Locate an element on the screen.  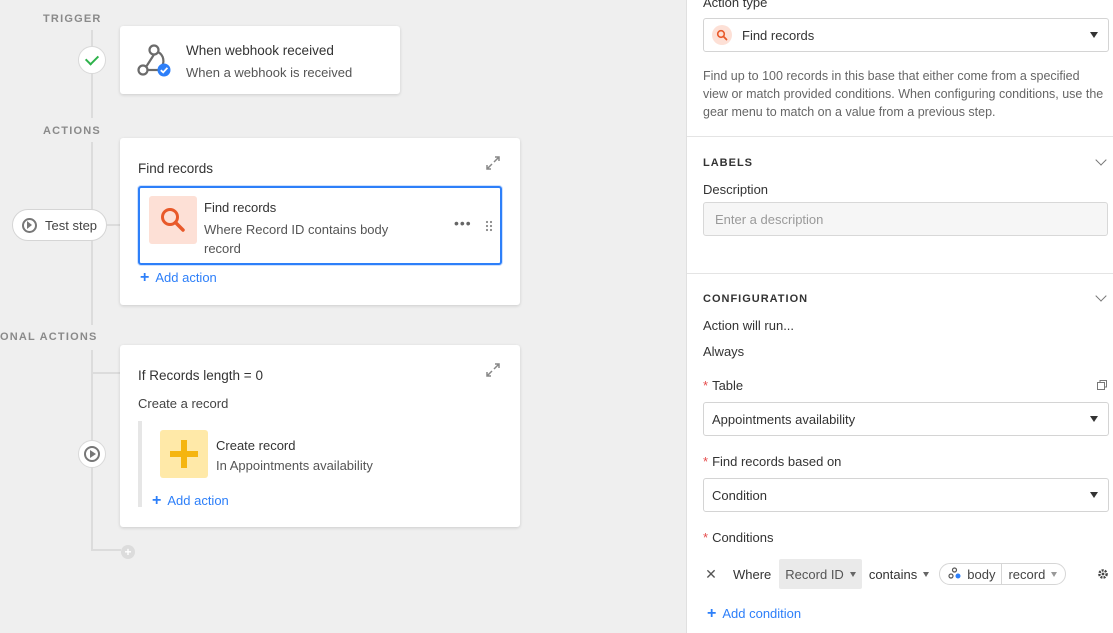
condition-value-token: body record is located at coordinates (1003, 574).